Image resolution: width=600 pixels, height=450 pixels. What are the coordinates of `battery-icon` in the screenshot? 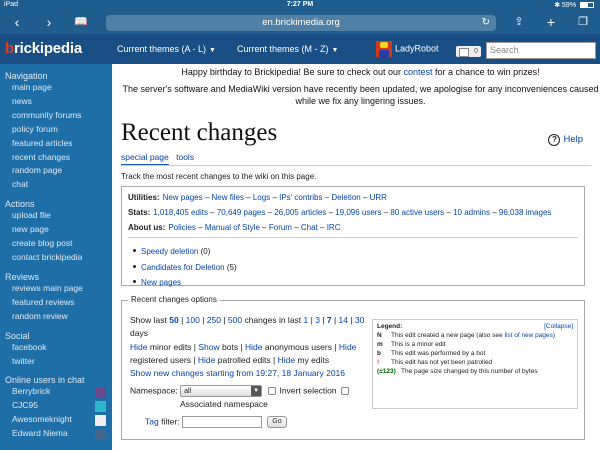 It's located at (587, 5).